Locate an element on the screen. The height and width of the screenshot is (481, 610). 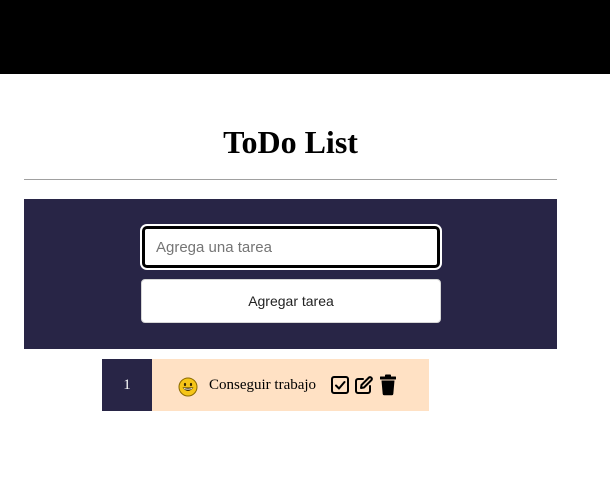
task-input is located at coordinates (291, 247).